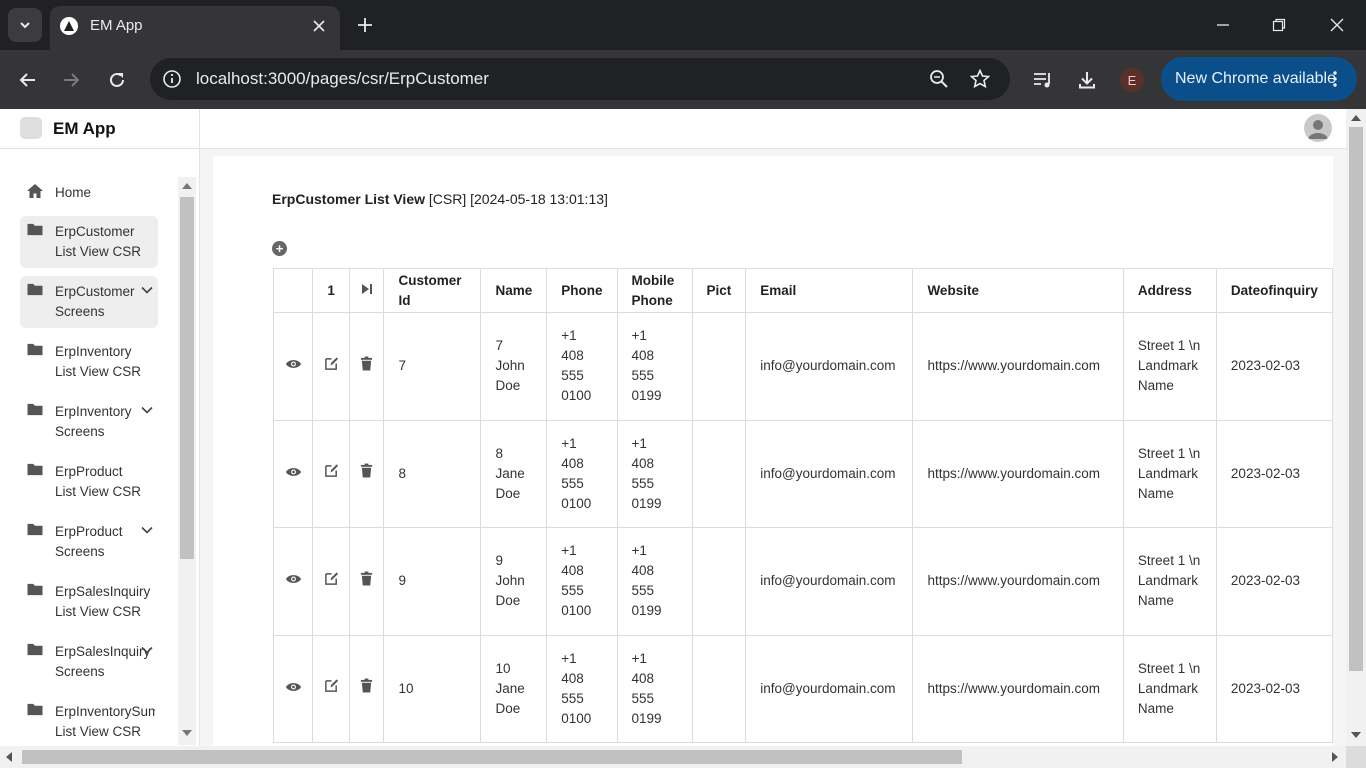  Describe the element at coordinates (654, 290) in the screenshot. I see `column-header-mobile-phone: Mobile Phone` at that location.